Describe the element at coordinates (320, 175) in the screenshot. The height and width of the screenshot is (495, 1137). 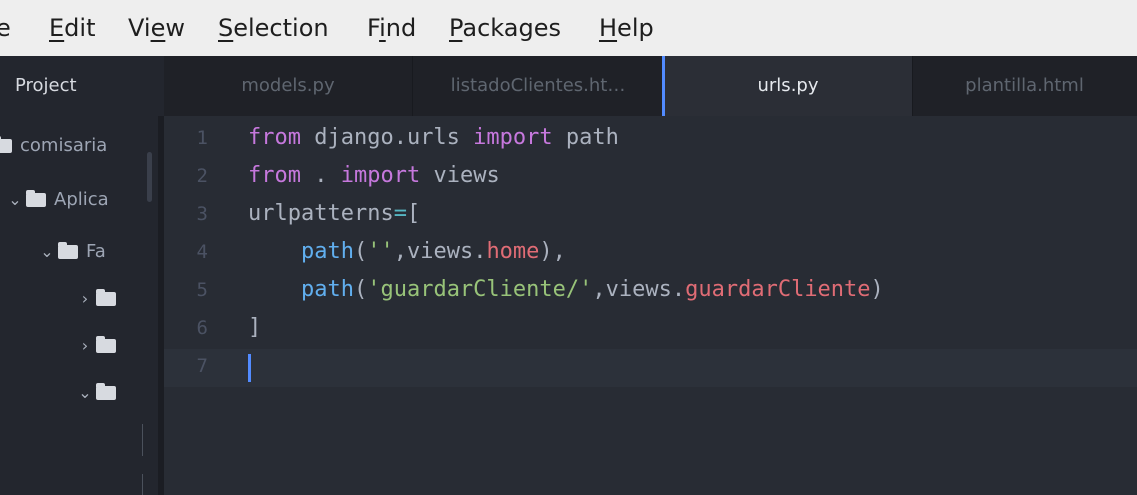
I see `code-token: .` at that location.